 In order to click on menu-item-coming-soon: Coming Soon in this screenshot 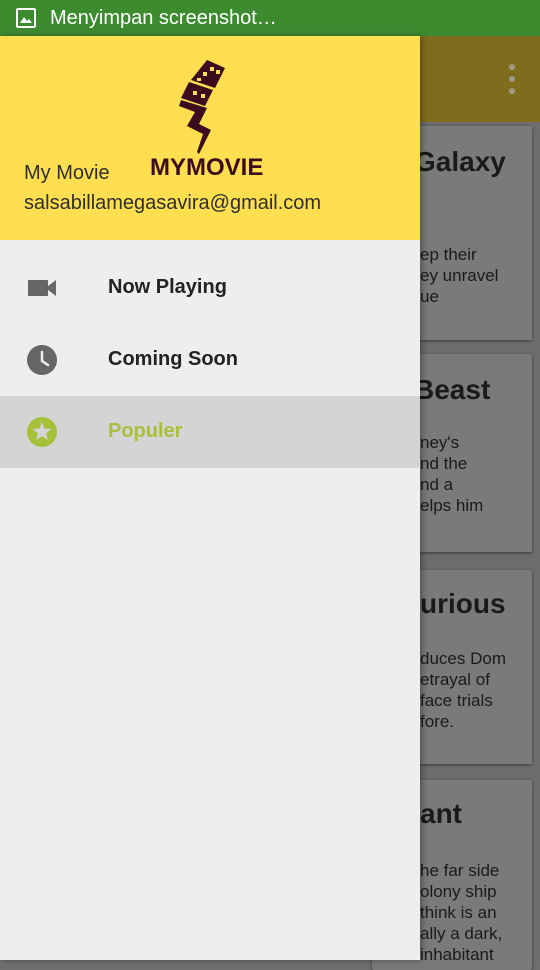, I will do `click(210, 360)`.